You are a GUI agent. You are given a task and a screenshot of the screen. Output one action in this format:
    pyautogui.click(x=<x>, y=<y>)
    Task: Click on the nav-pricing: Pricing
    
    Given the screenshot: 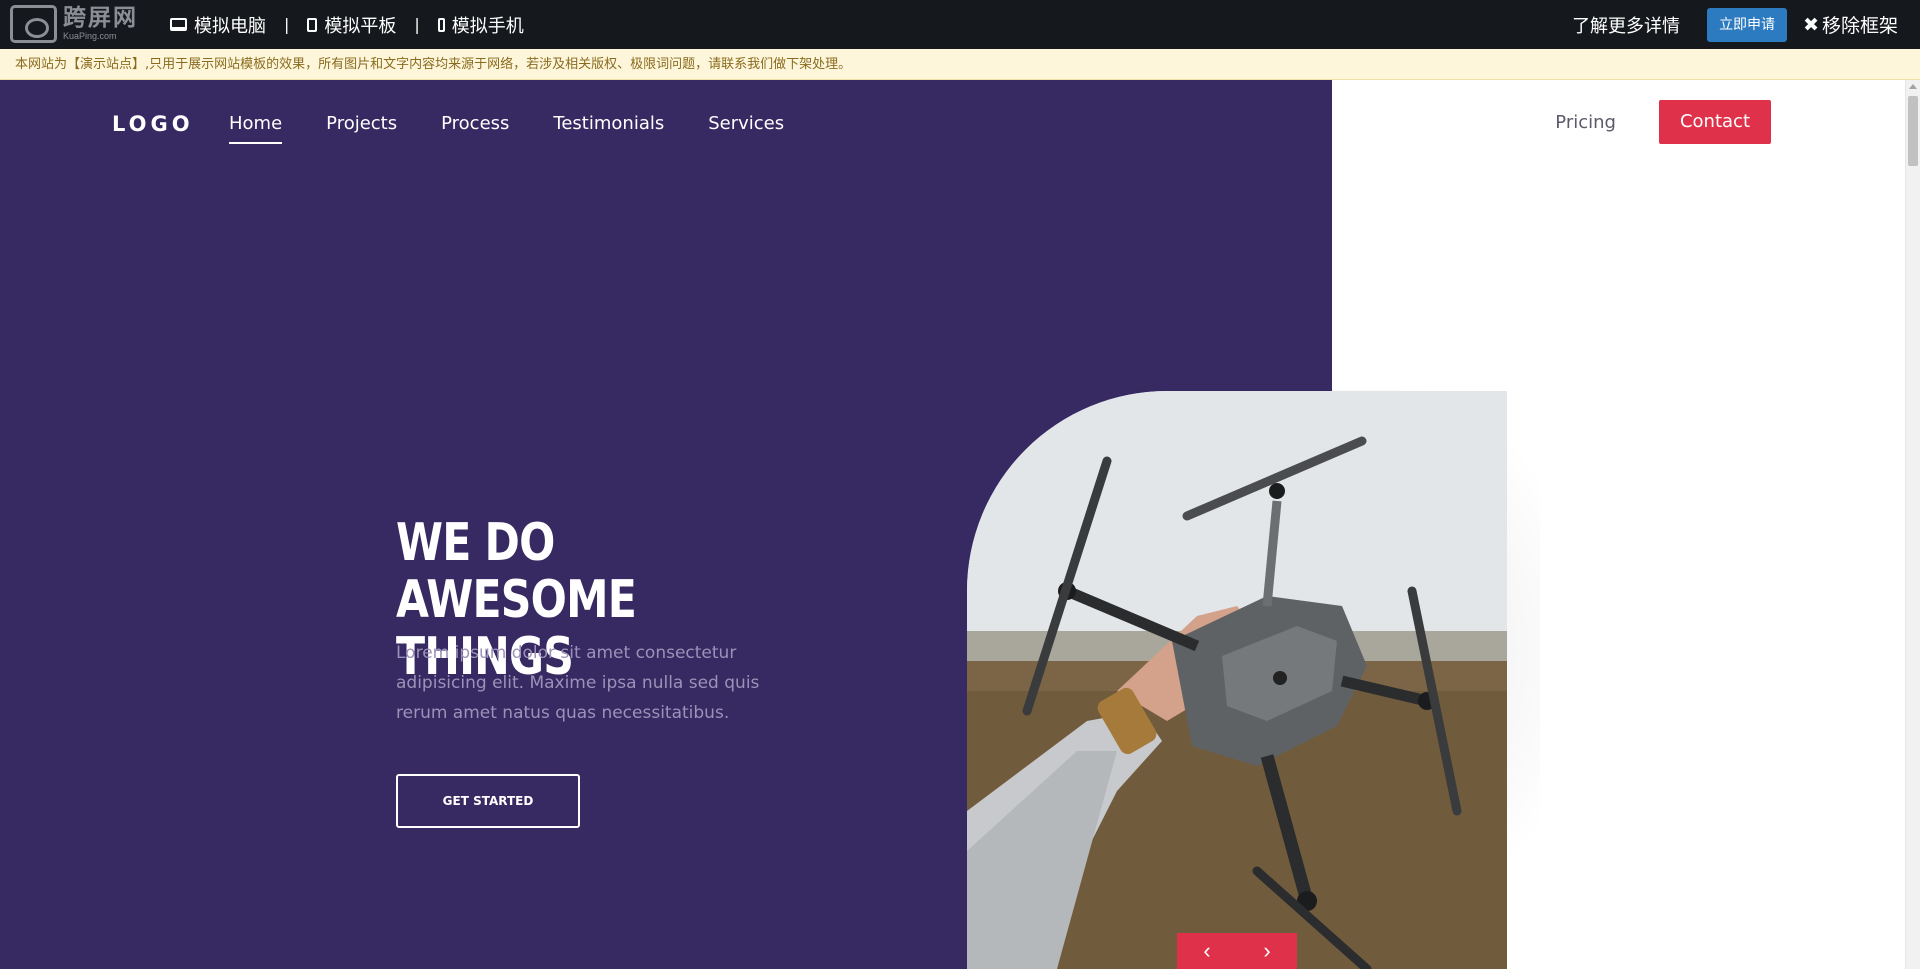 What is the action you would take?
    pyautogui.click(x=1585, y=122)
    